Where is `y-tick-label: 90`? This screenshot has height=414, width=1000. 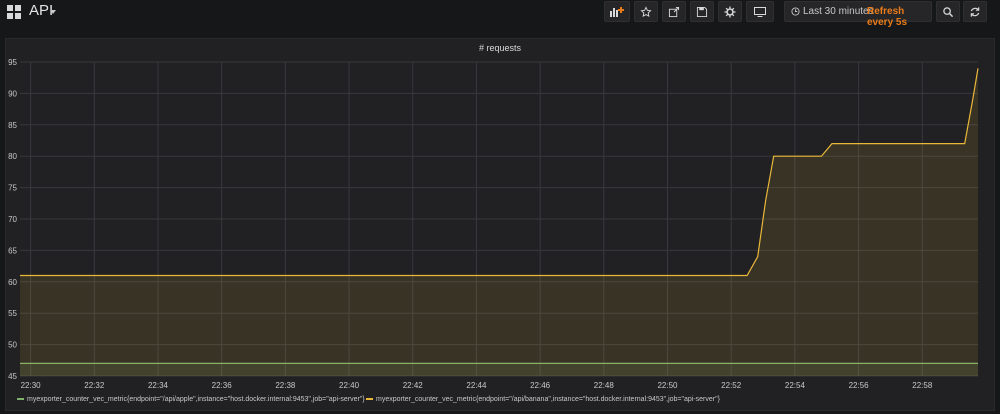
y-tick-label: 90 is located at coordinates (12, 93).